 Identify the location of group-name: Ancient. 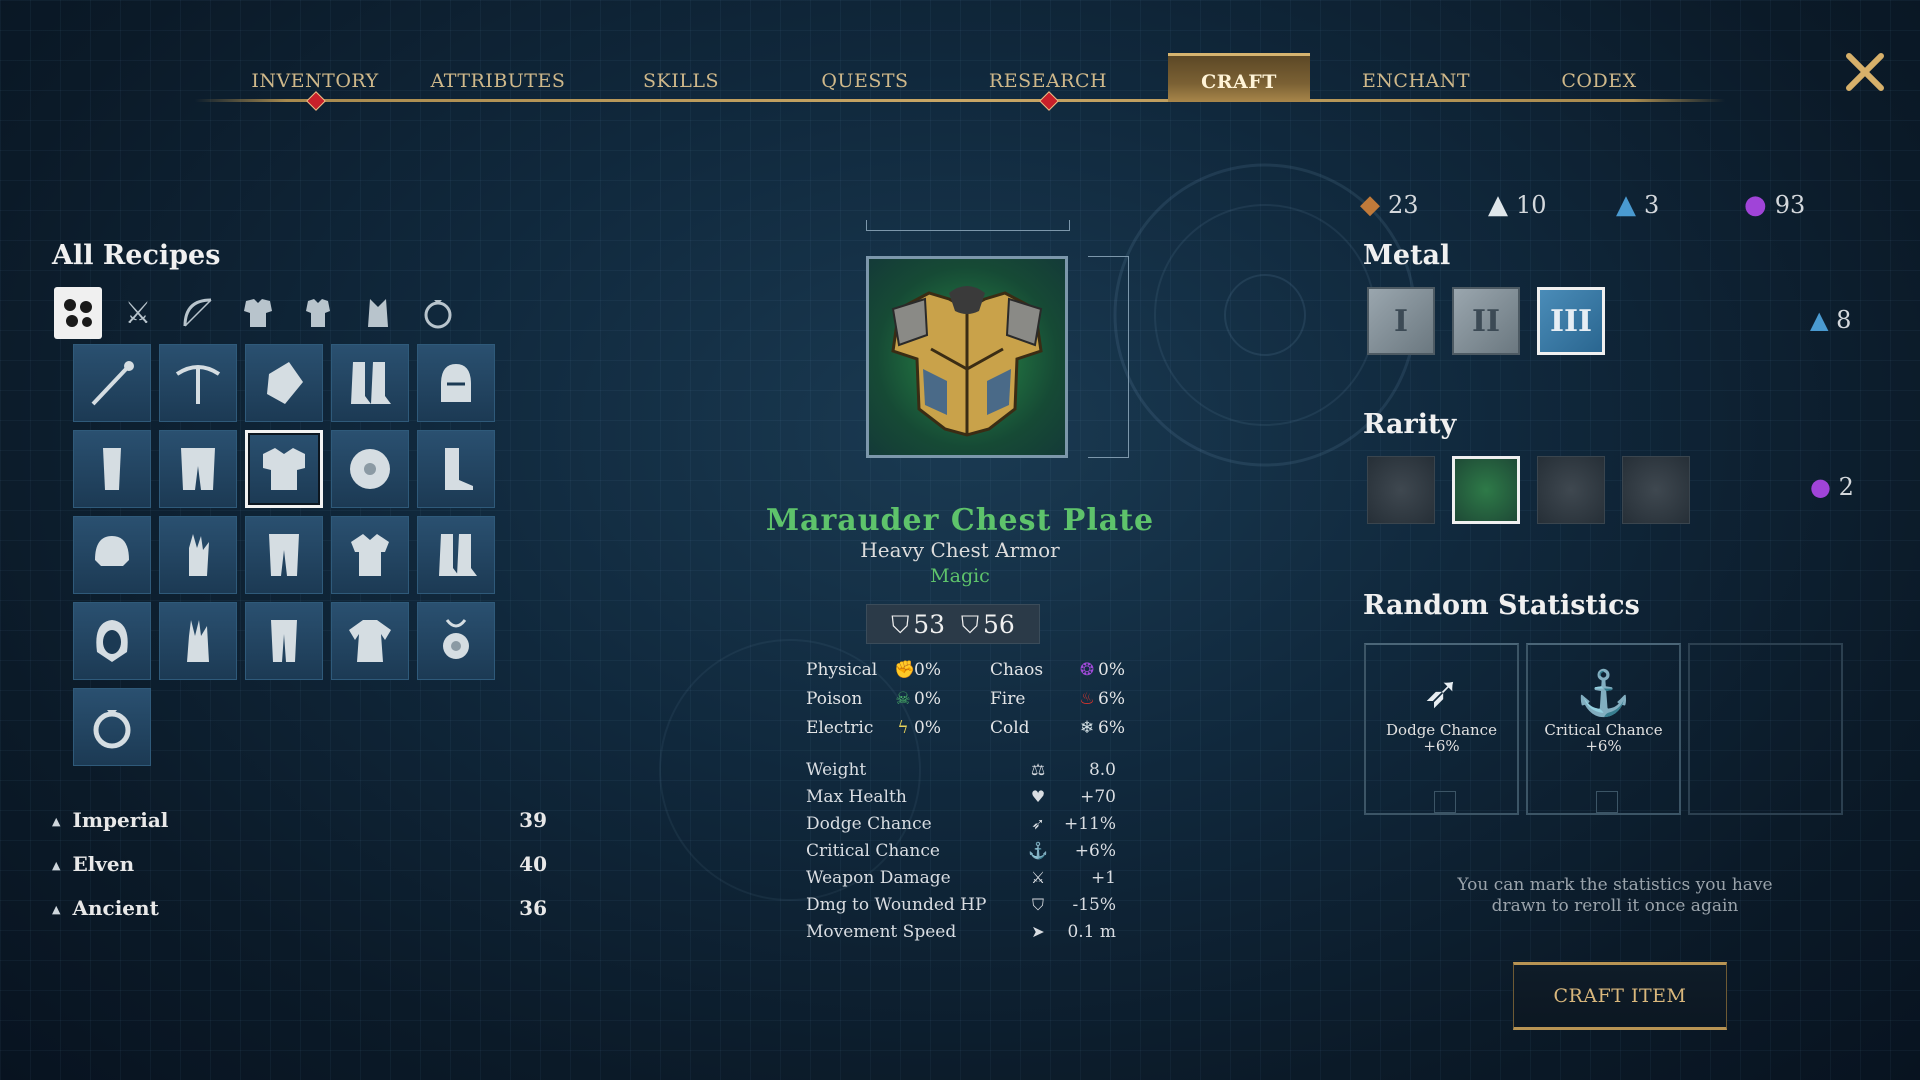
(115, 908).